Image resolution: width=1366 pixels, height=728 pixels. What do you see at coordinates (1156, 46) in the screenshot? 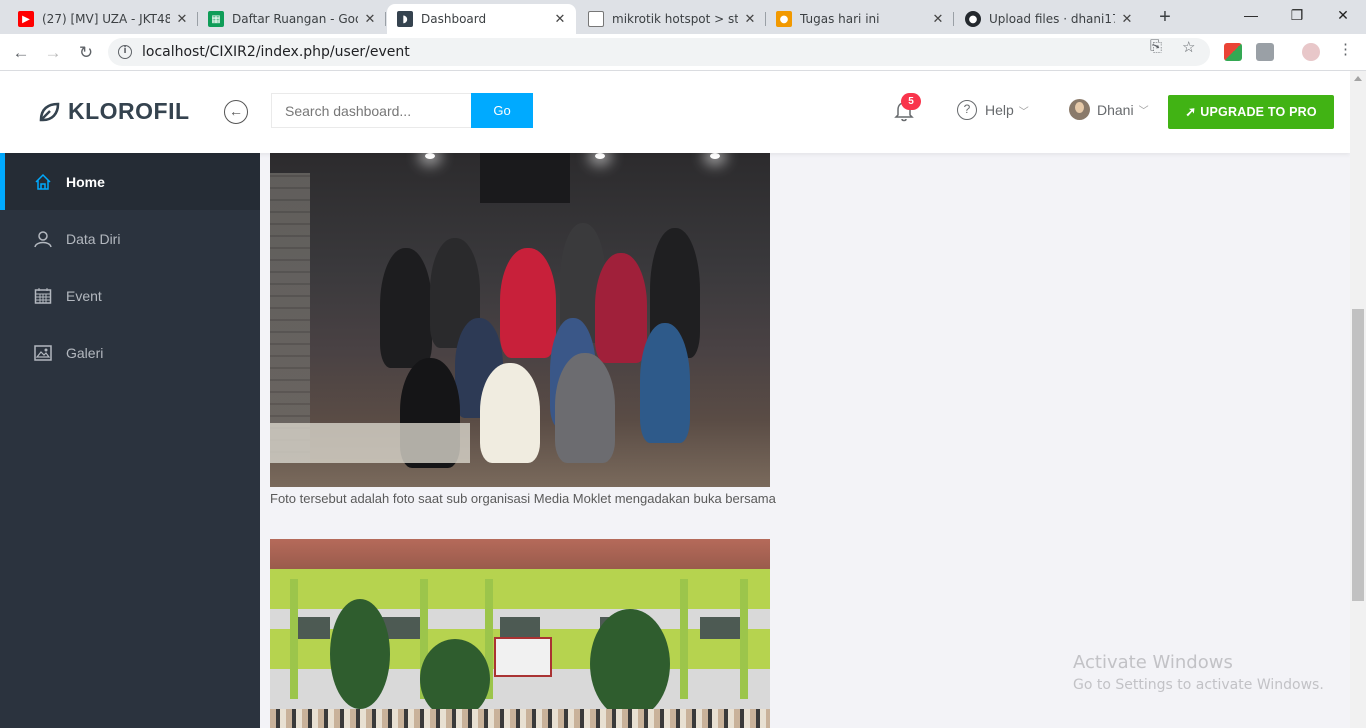
I see `translate-icon: ⎘` at bounding box center [1156, 46].